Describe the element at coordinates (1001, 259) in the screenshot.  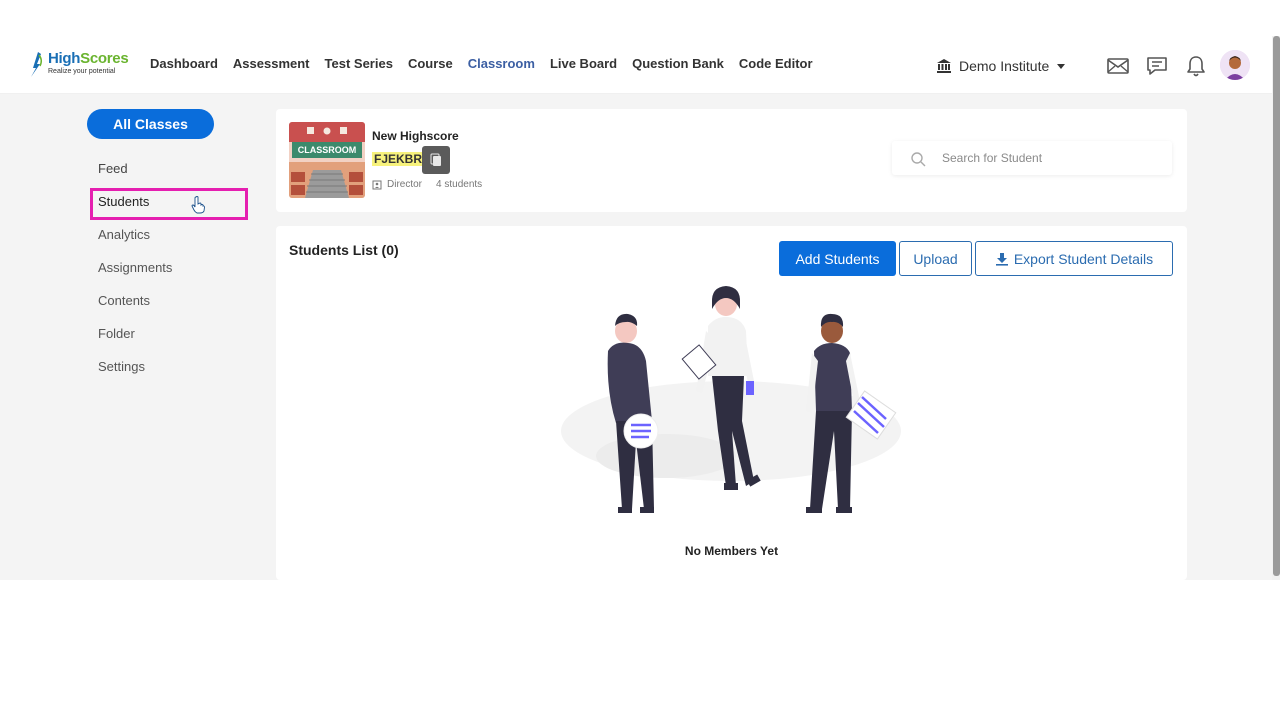
I see `download-icon` at that location.